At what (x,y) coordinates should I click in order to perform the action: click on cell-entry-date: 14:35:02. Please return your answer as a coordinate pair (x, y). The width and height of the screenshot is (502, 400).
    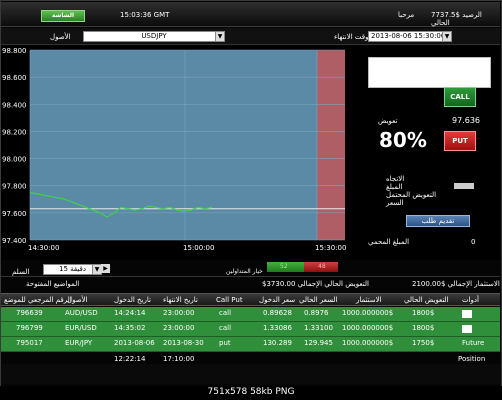
    Looking at the image, I should click on (130, 328).